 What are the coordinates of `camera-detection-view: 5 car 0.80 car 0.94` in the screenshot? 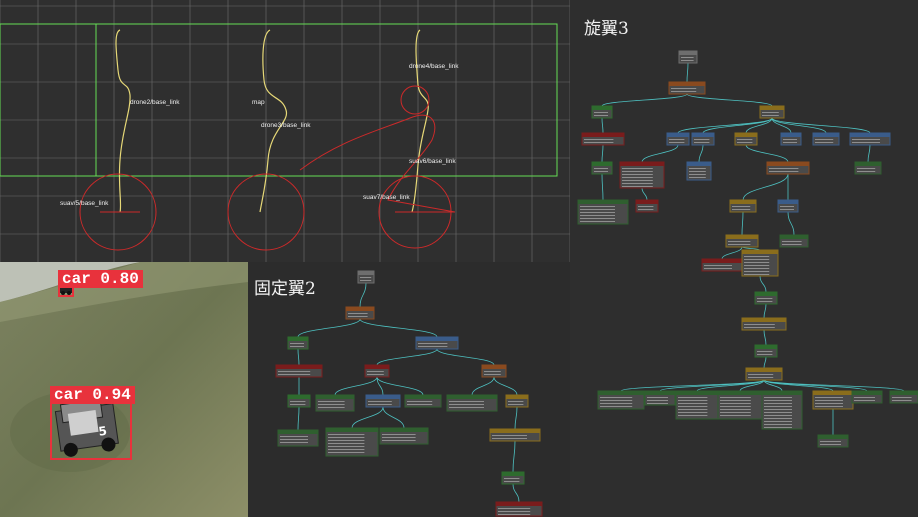 It's located at (124, 389).